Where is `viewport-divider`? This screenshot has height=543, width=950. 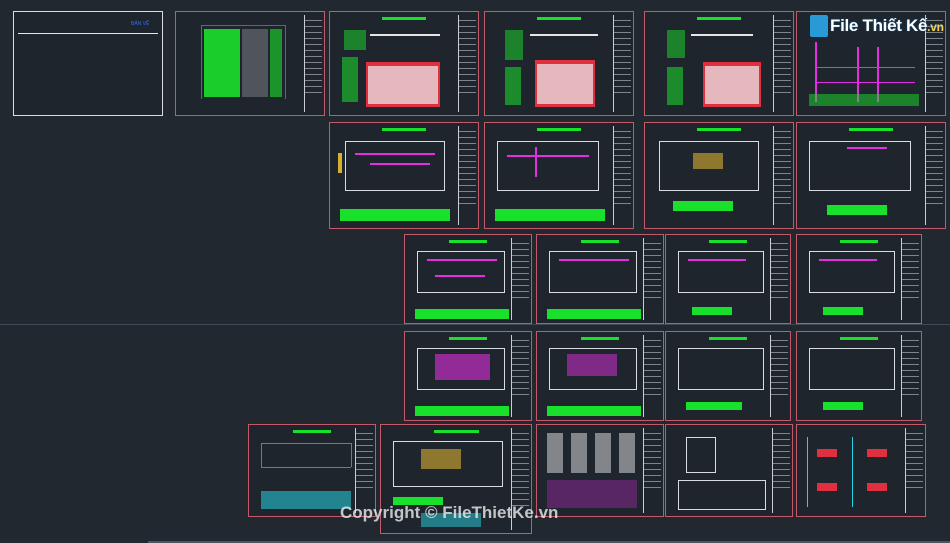 viewport-divider is located at coordinates (475, 324).